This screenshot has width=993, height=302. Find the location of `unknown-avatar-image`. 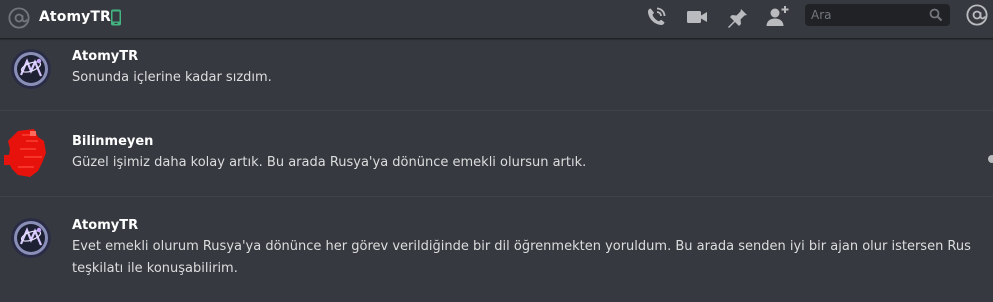

unknown-avatar-image is located at coordinates (25, 153).